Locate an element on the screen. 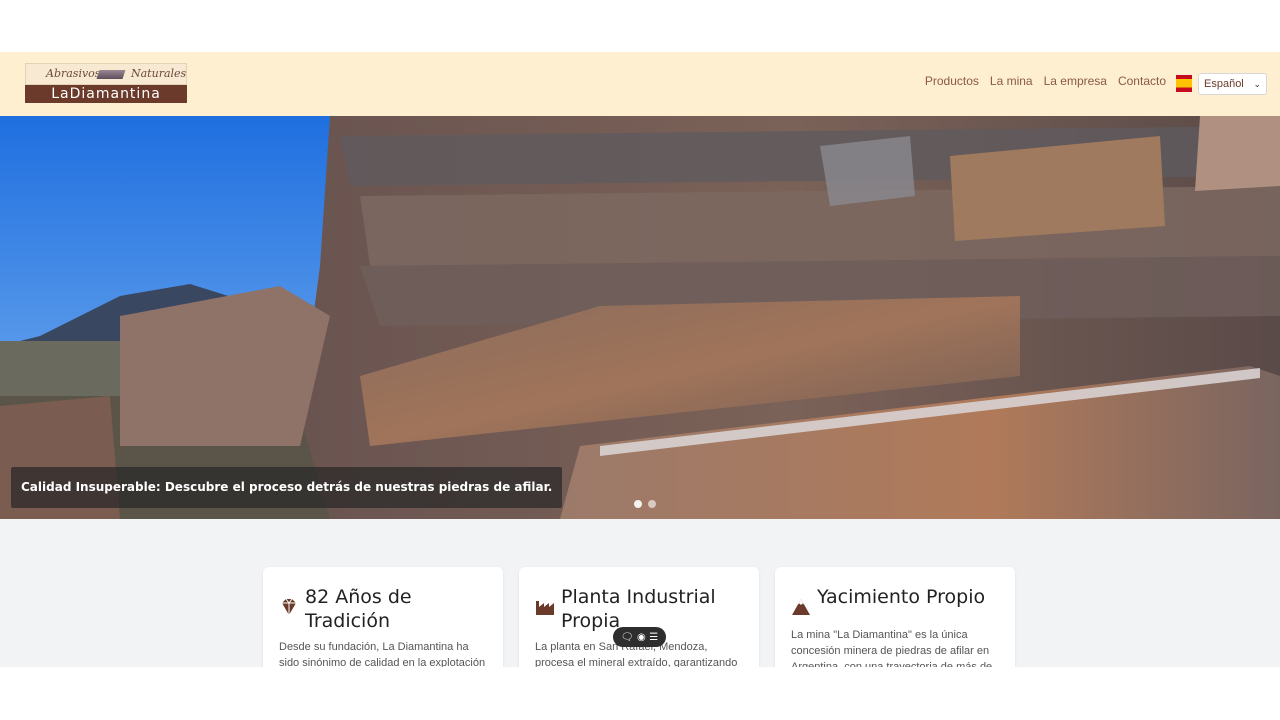  mountain-icon is located at coordinates (801, 607).